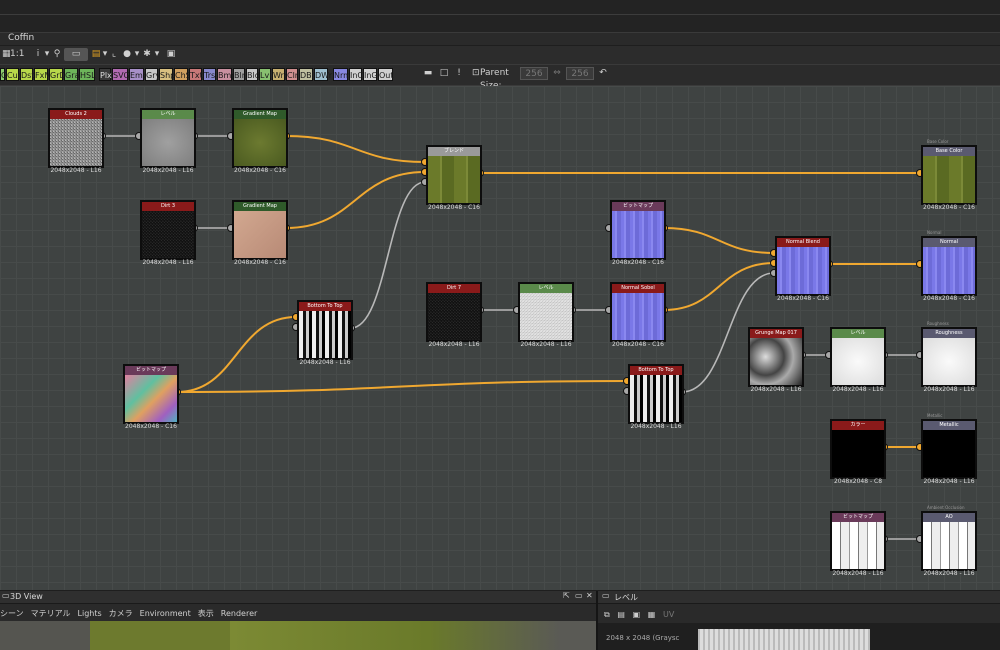 Image resolution: width=1000 pixels, height=650 pixels. I want to click on node-chip-grd: GrD, so click(57, 74).